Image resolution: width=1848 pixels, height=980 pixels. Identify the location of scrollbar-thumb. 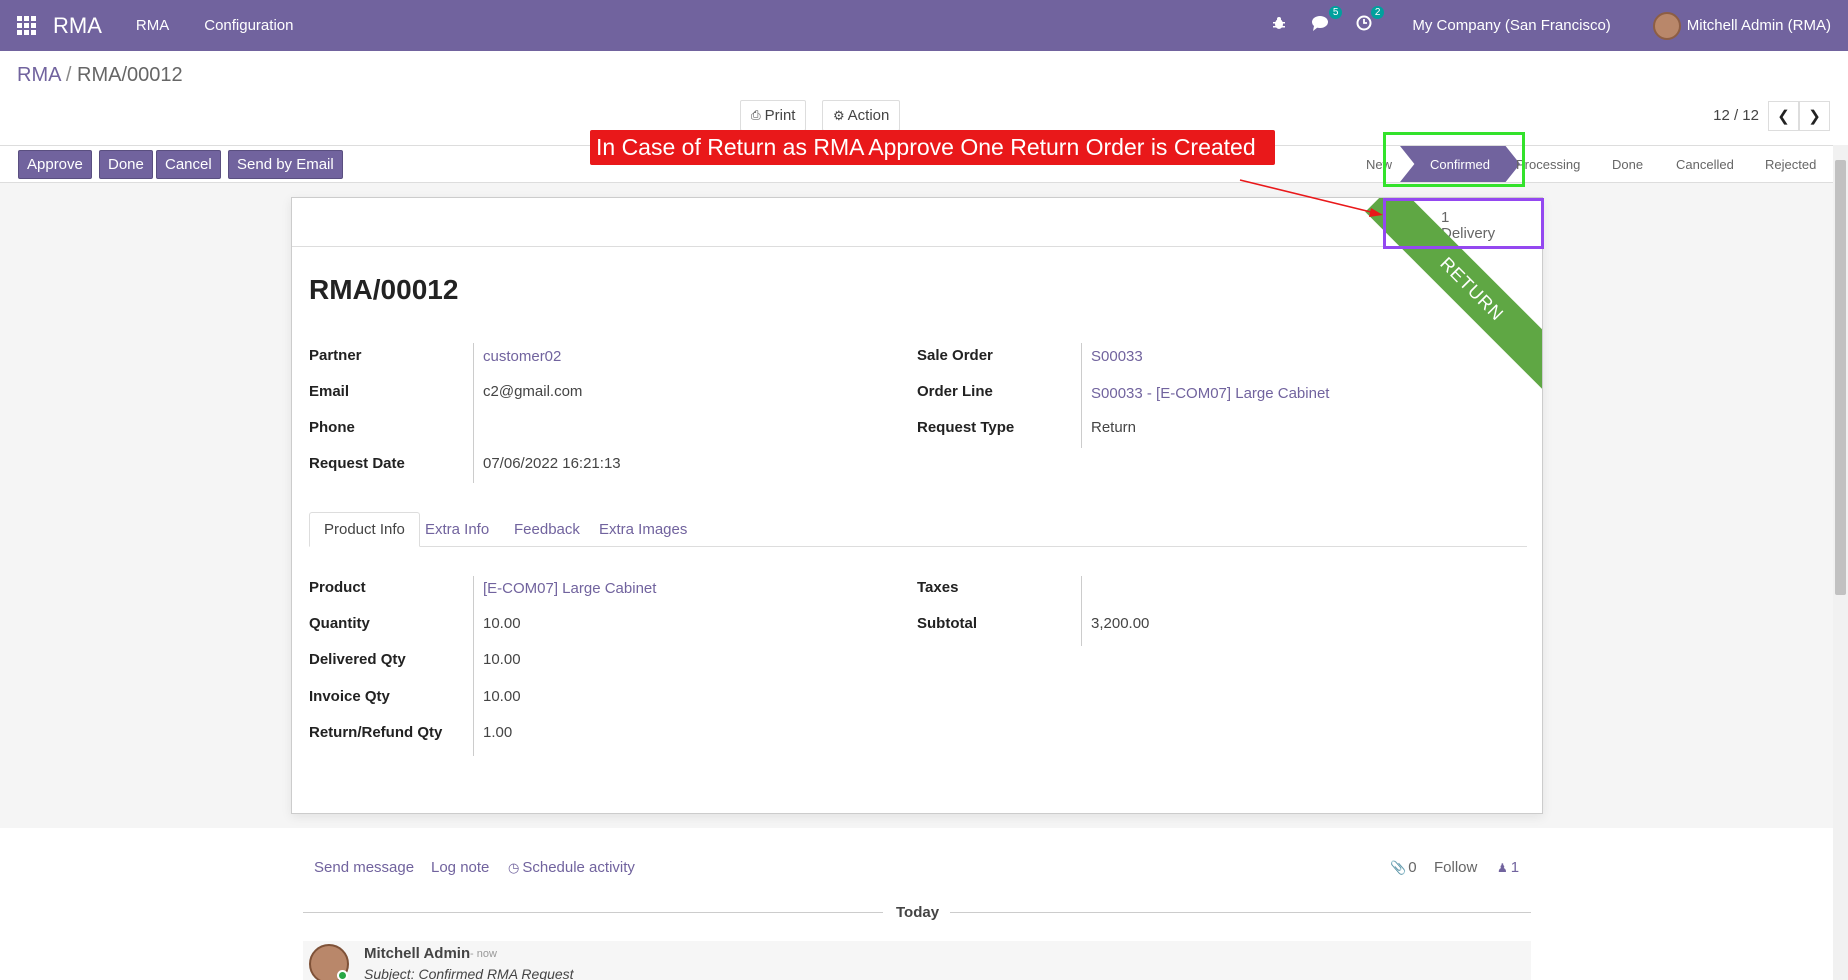
(1840, 377).